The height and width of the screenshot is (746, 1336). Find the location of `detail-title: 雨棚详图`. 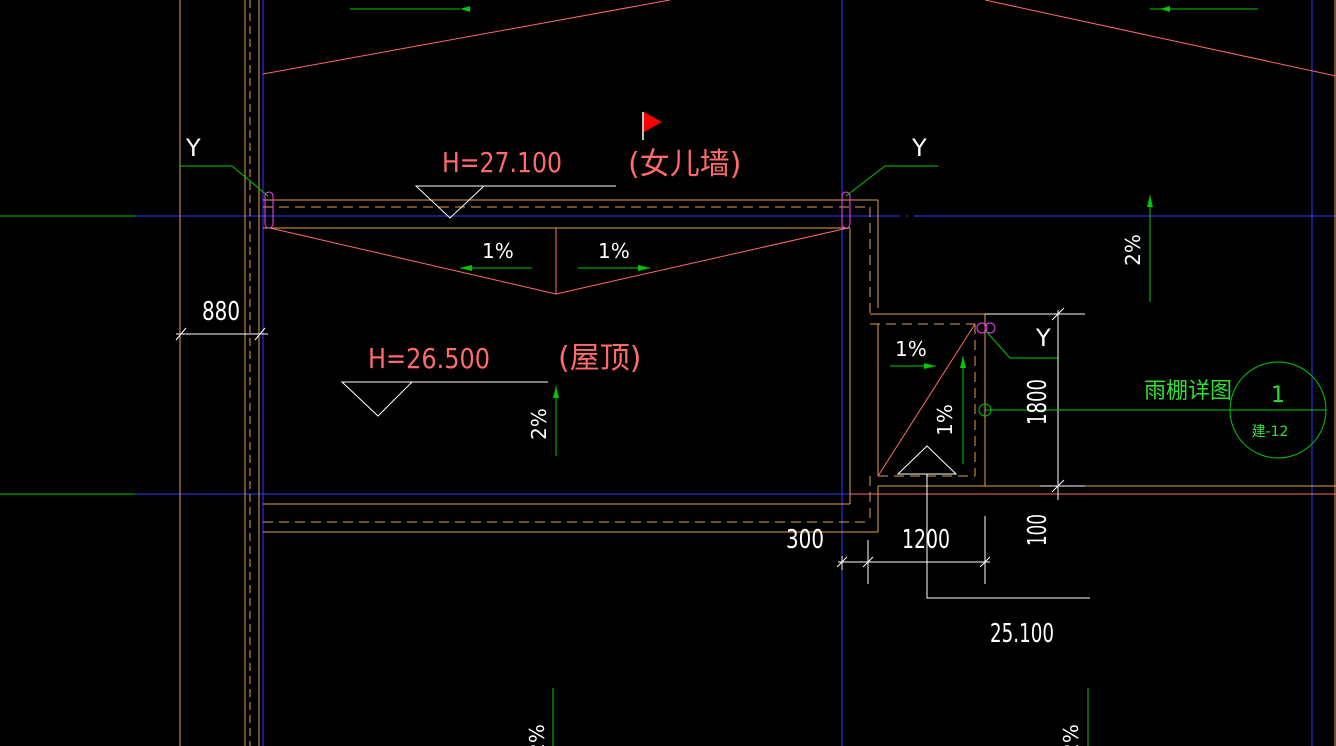

detail-title: 雨棚详图 is located at coordinates (1188, 391).